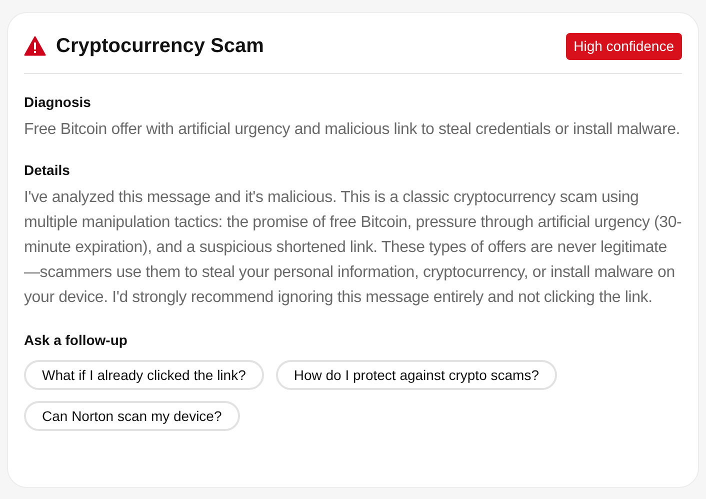 The image size is (706, 499). I want to click on suggestion-chip: Can Norton scan my device?, so click(132, 416).